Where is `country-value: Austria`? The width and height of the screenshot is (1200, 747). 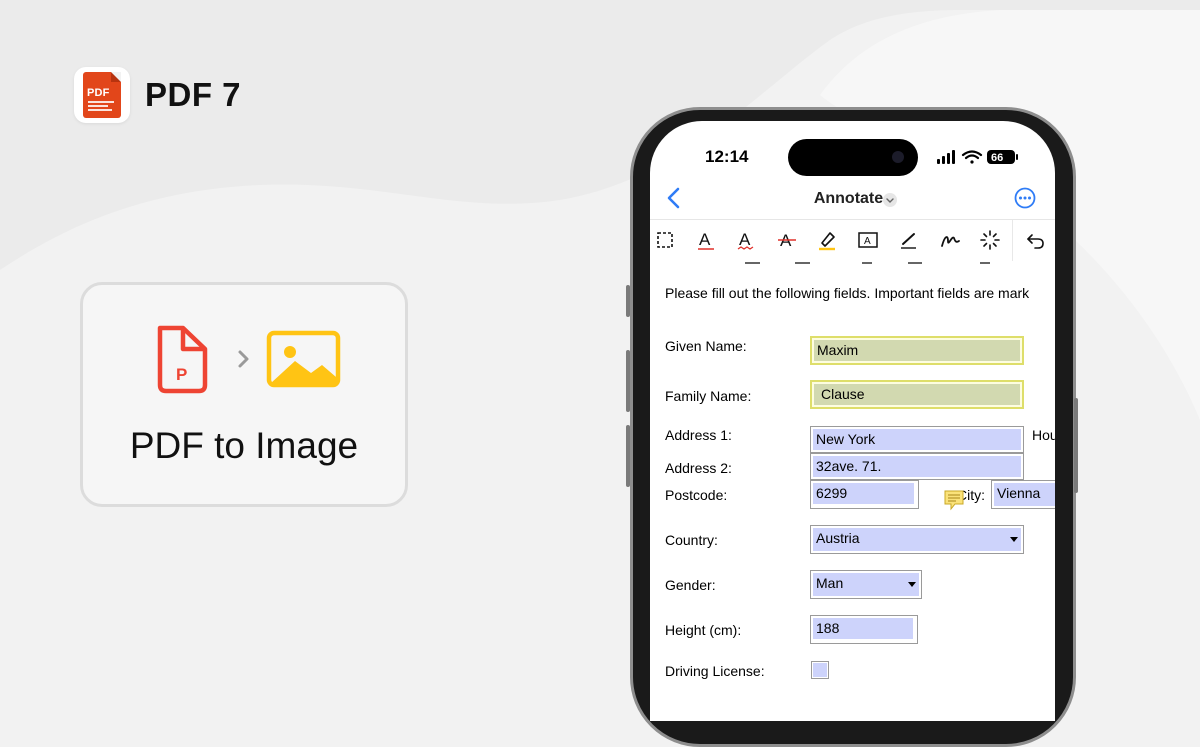
country-value: Austria is located at coordinates (917, 539).